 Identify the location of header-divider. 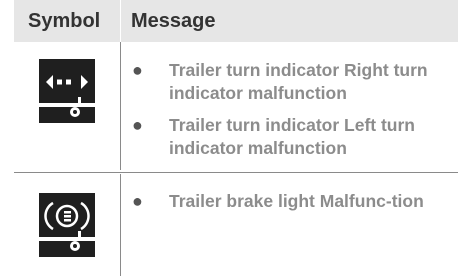
(120, 21).